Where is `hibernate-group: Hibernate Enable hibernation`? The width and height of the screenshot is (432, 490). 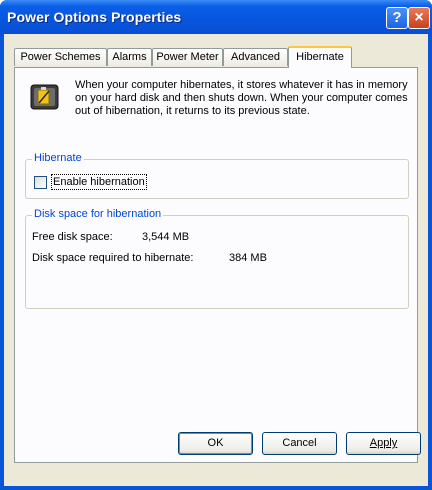
hibernate-group: Hibernate Enable hibernation is located at coordinates (217, 175).